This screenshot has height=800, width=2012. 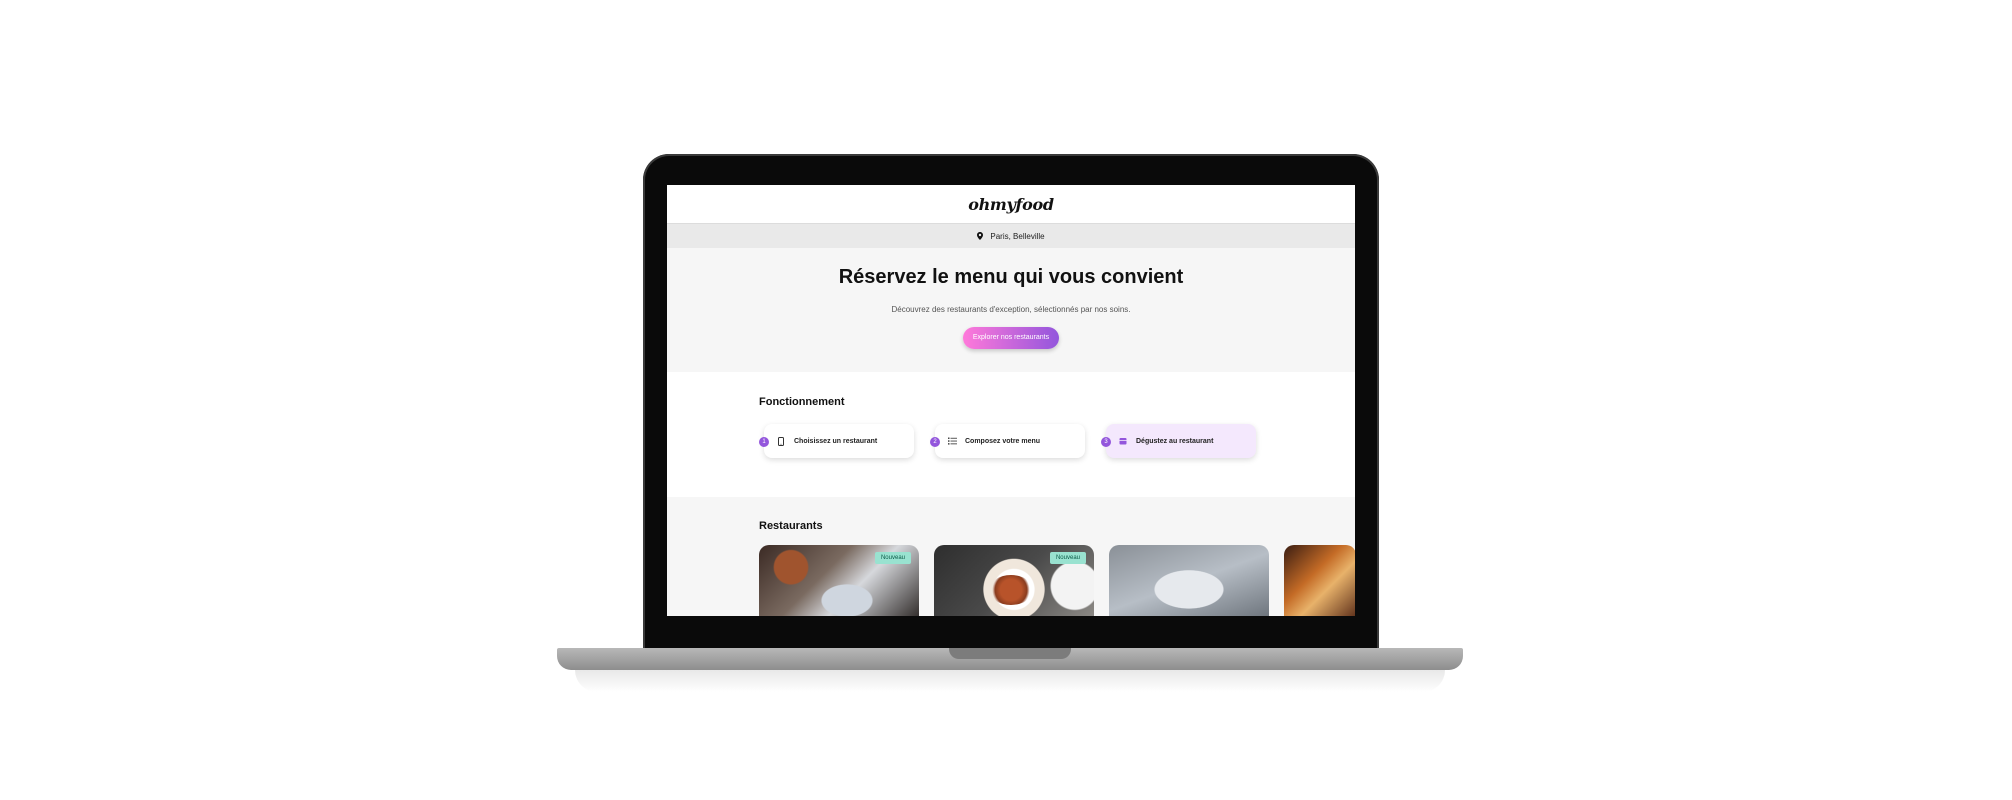 I want to click on mobile-phone-icon, so click(x=781, y=441).